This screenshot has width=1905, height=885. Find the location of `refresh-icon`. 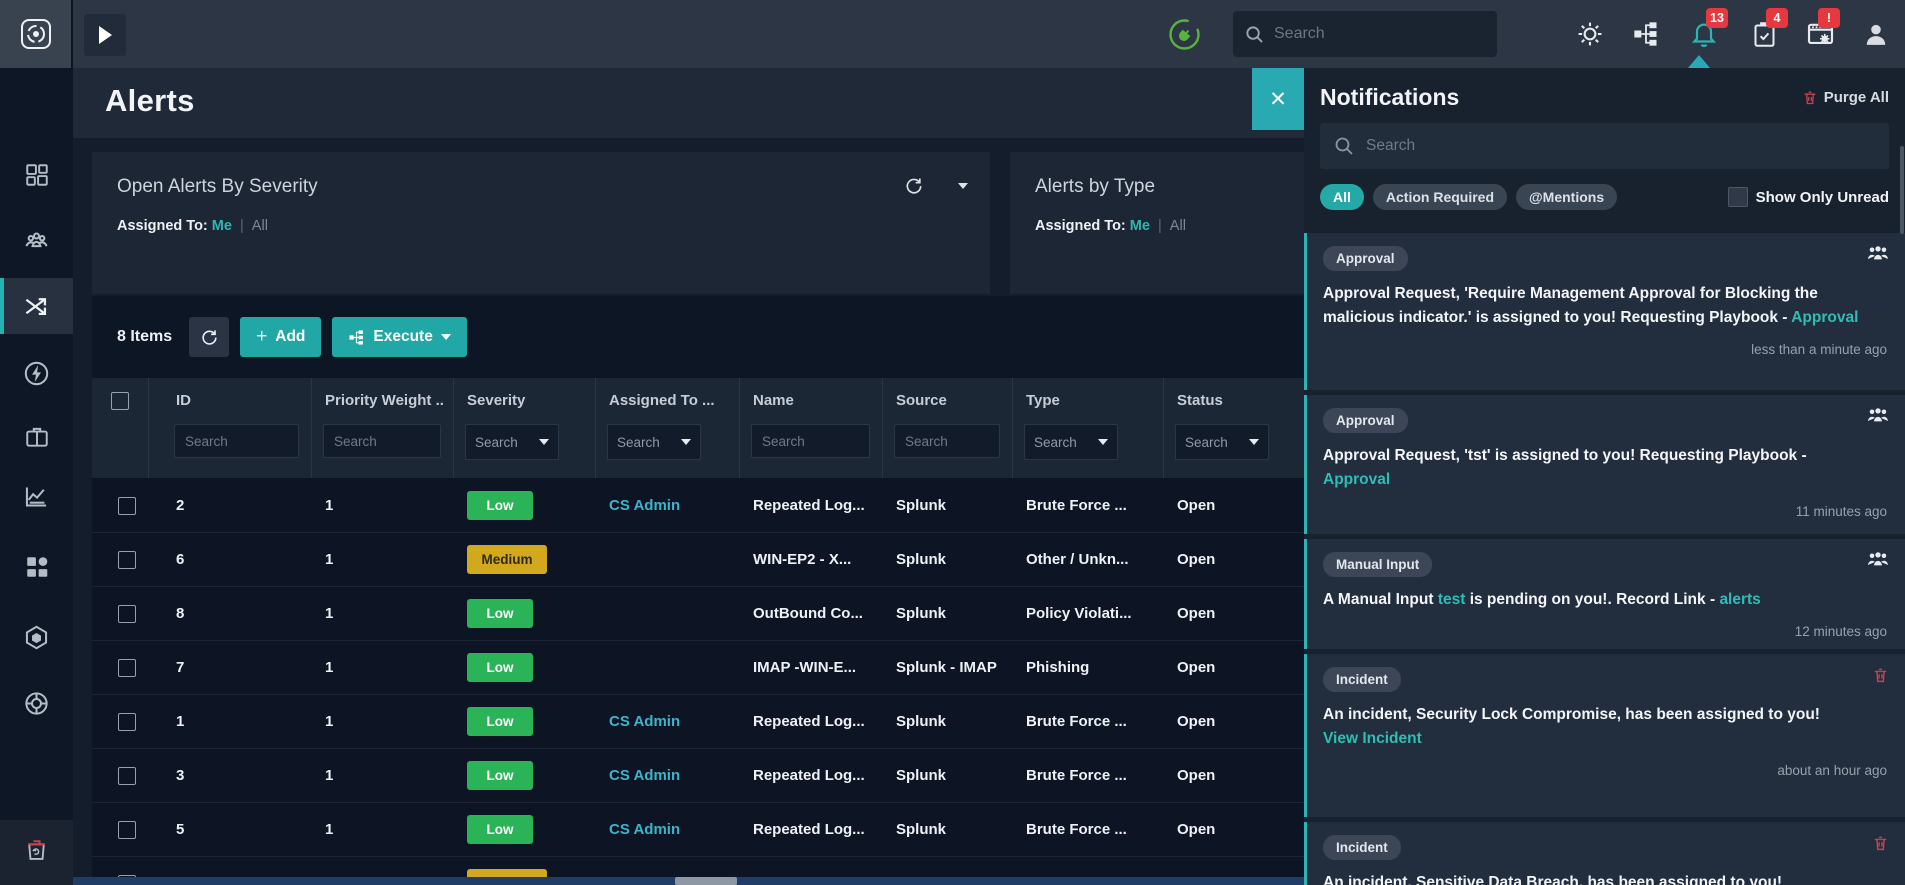

refresh-icon is located at coordinates (914, 186).